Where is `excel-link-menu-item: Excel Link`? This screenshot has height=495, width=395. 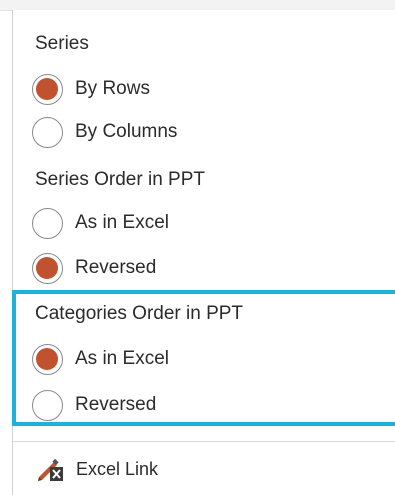
excel-link-menu-item: Excel Link is located at coordinates (97, 469).